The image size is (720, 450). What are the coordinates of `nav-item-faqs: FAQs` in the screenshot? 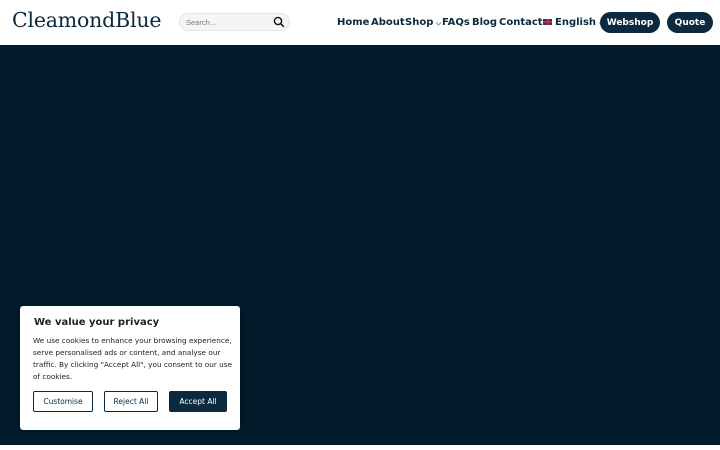 It's located at (456, 22).